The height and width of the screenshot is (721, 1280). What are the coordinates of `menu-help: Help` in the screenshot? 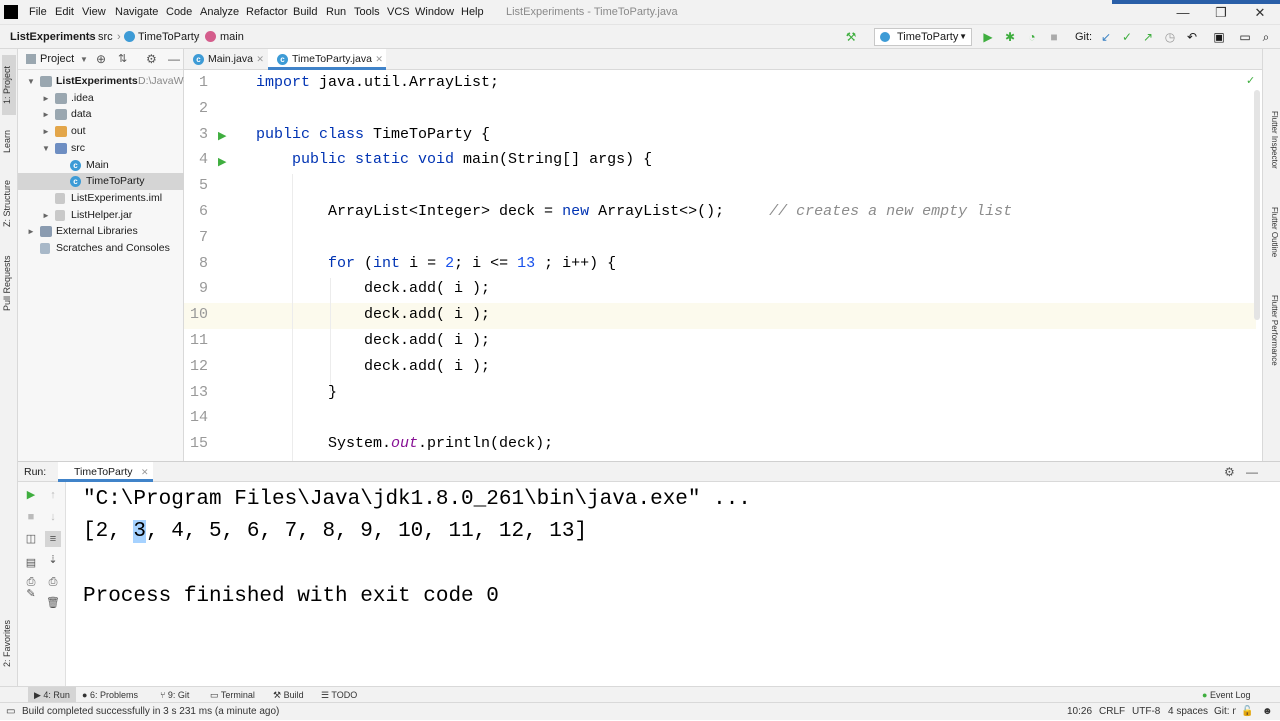 It's located at (472, 12).